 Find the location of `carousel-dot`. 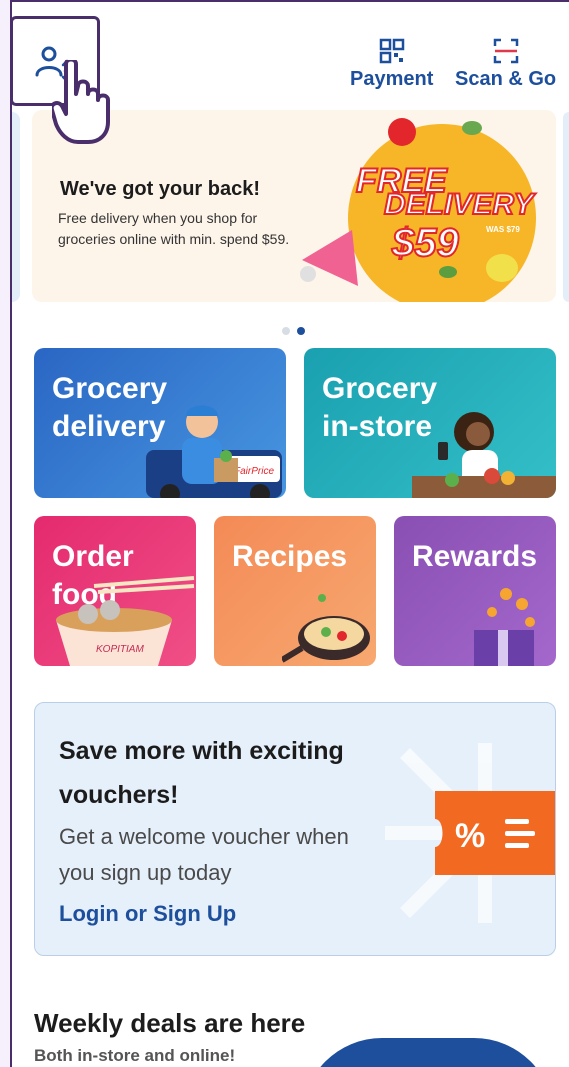

carousel-dot is located at coordinates (286, 331).